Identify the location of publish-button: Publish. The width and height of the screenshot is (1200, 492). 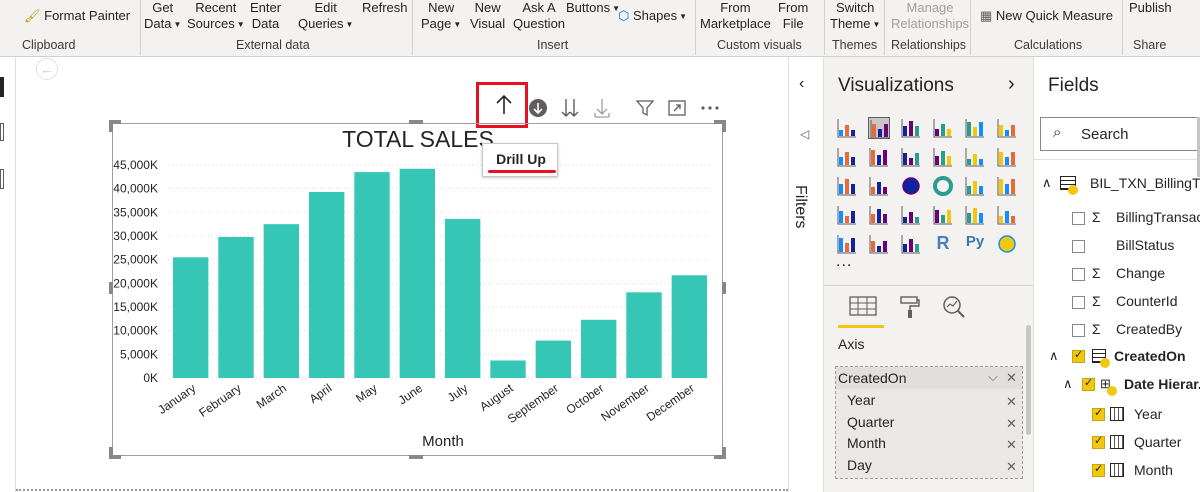
(1150, 8).